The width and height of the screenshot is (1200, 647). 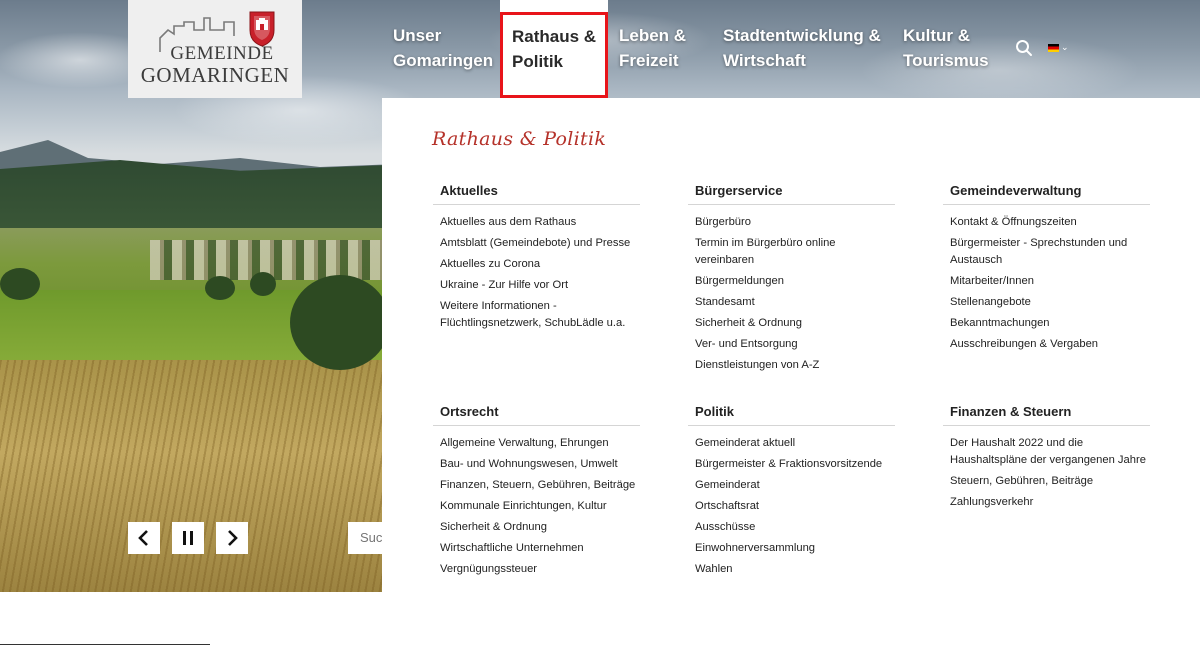 I want to click on nav-label-line2: Gomaringen, so click(x=443, y=60).